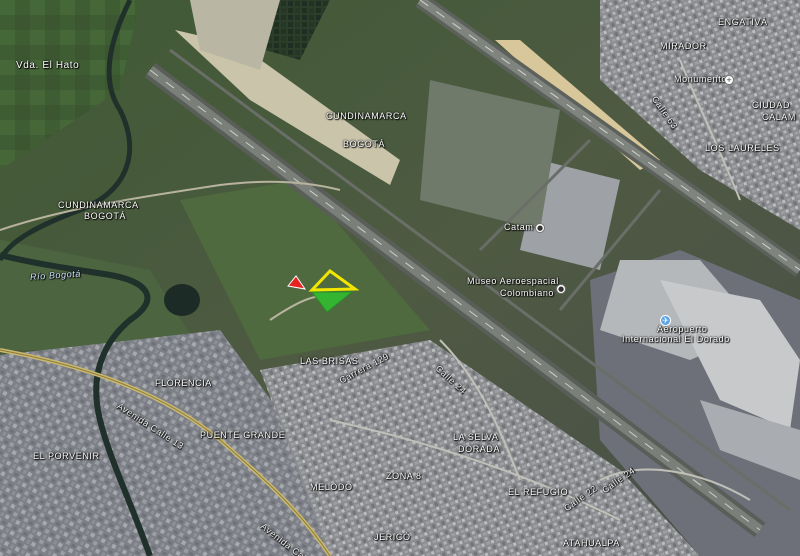  What do you see at coordinates (742, 148) in the screenshot?
I see `los-laureles-label: LOS LAURELES` at bounding box center [742, 148].